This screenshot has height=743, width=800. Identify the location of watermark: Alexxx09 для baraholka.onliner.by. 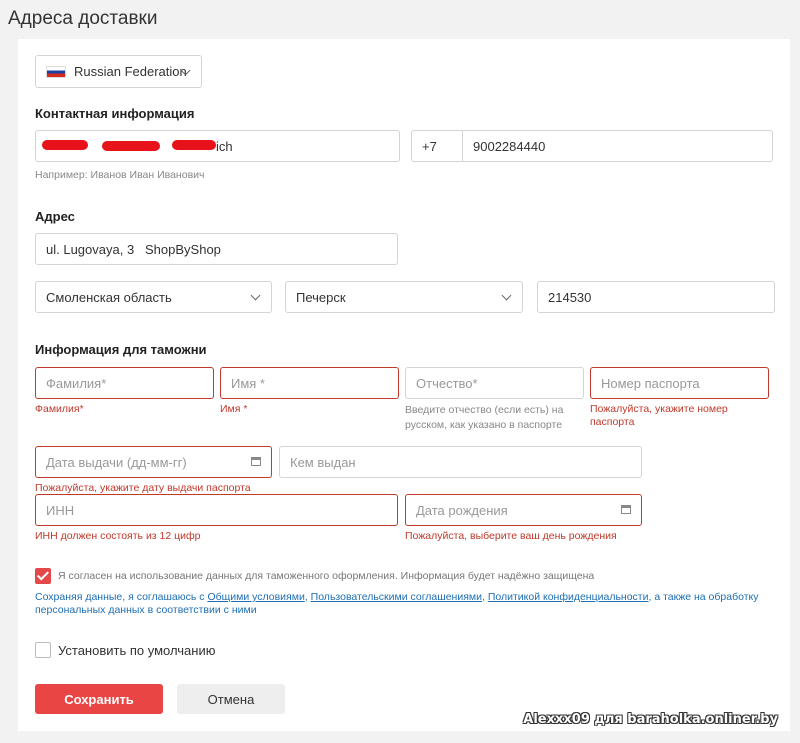
(650, 719).